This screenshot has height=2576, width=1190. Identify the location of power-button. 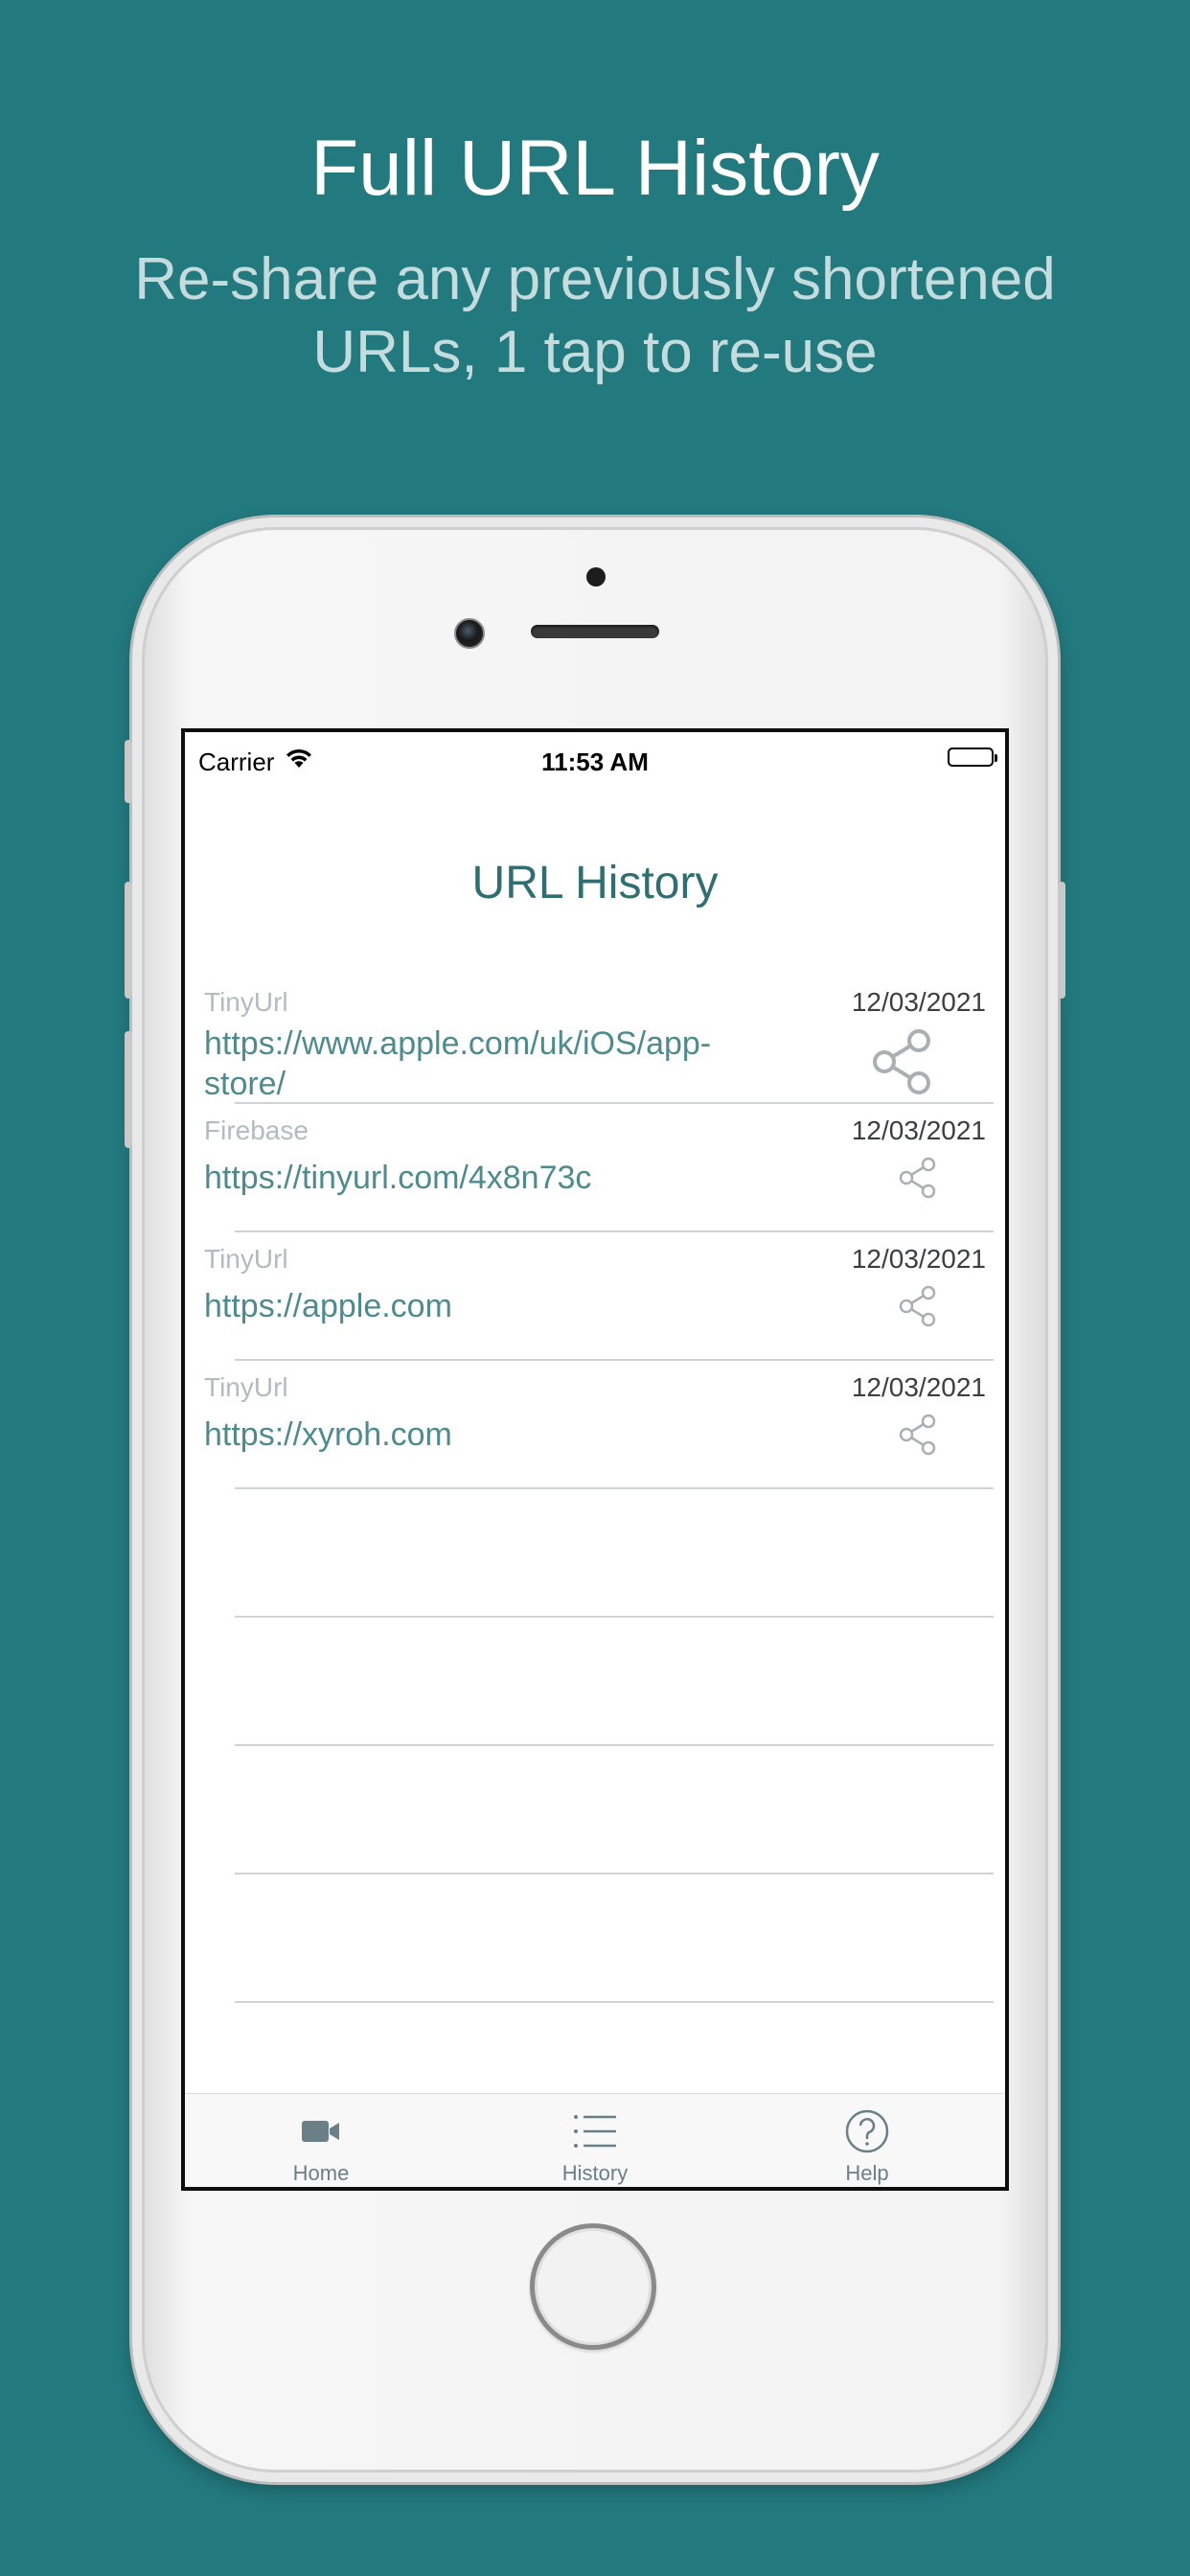
(1062, 940).